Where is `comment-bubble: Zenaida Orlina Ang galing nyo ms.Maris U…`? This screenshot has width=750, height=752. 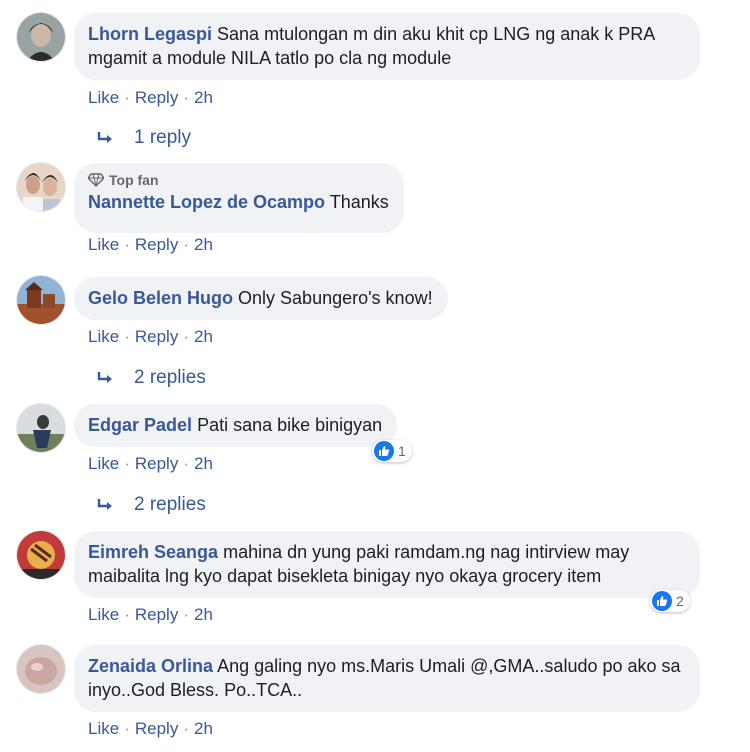
comment-bubble: Zenaida Orlina Ang galing nyo ms.Maris U… is located at coordinates (387, 678).